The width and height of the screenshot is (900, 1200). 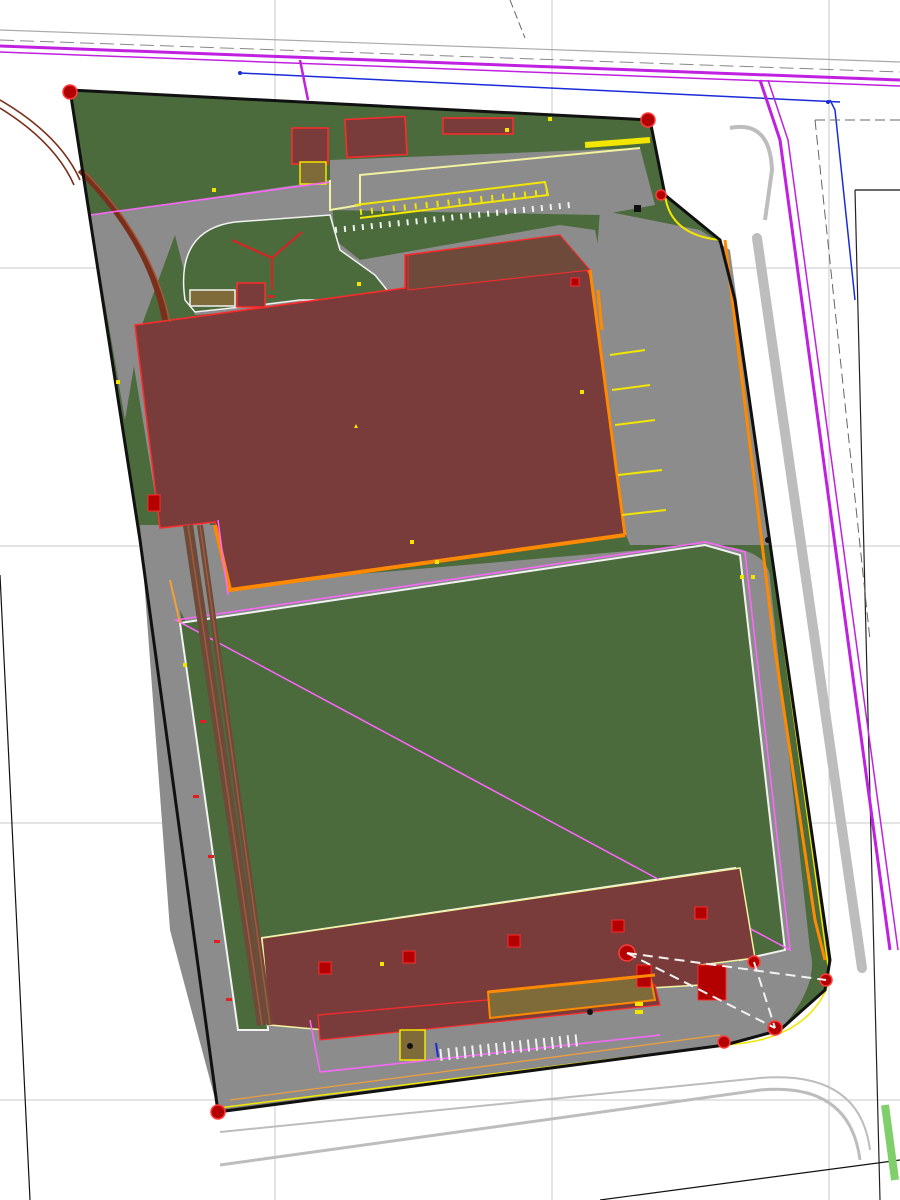 What do you see at coordinates (450, 51) in the screenshot?
I see `north-road` at bounding box center [450, 51].